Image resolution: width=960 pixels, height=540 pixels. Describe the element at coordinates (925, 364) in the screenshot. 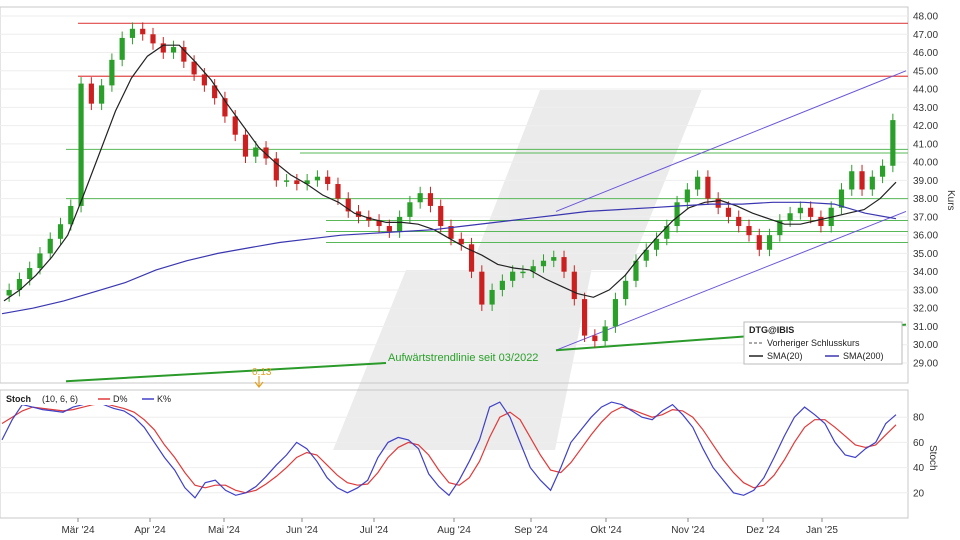

I see `price-y-tick: 29.00` at that location.